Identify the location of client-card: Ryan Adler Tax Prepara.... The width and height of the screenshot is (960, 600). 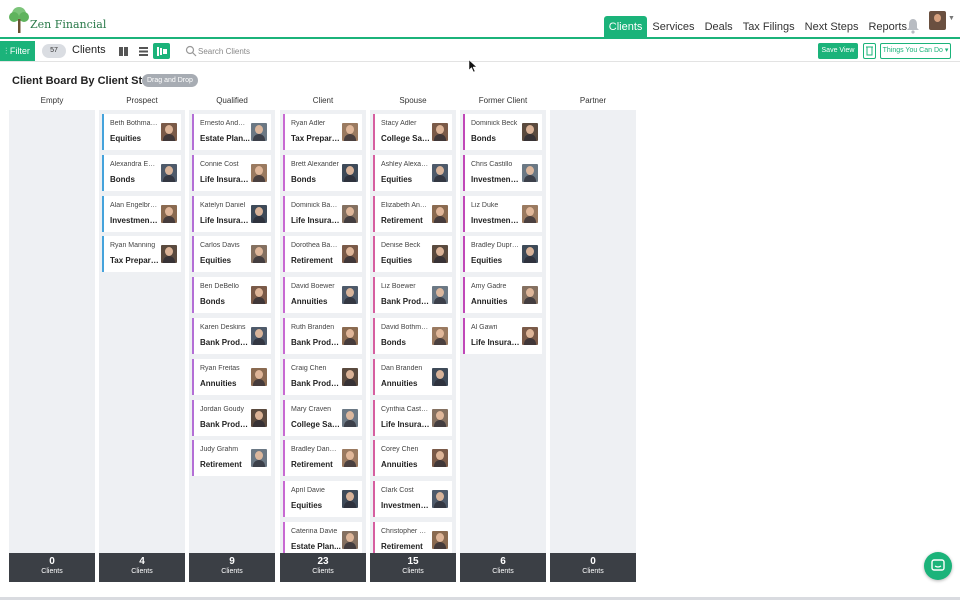
(322, 132).